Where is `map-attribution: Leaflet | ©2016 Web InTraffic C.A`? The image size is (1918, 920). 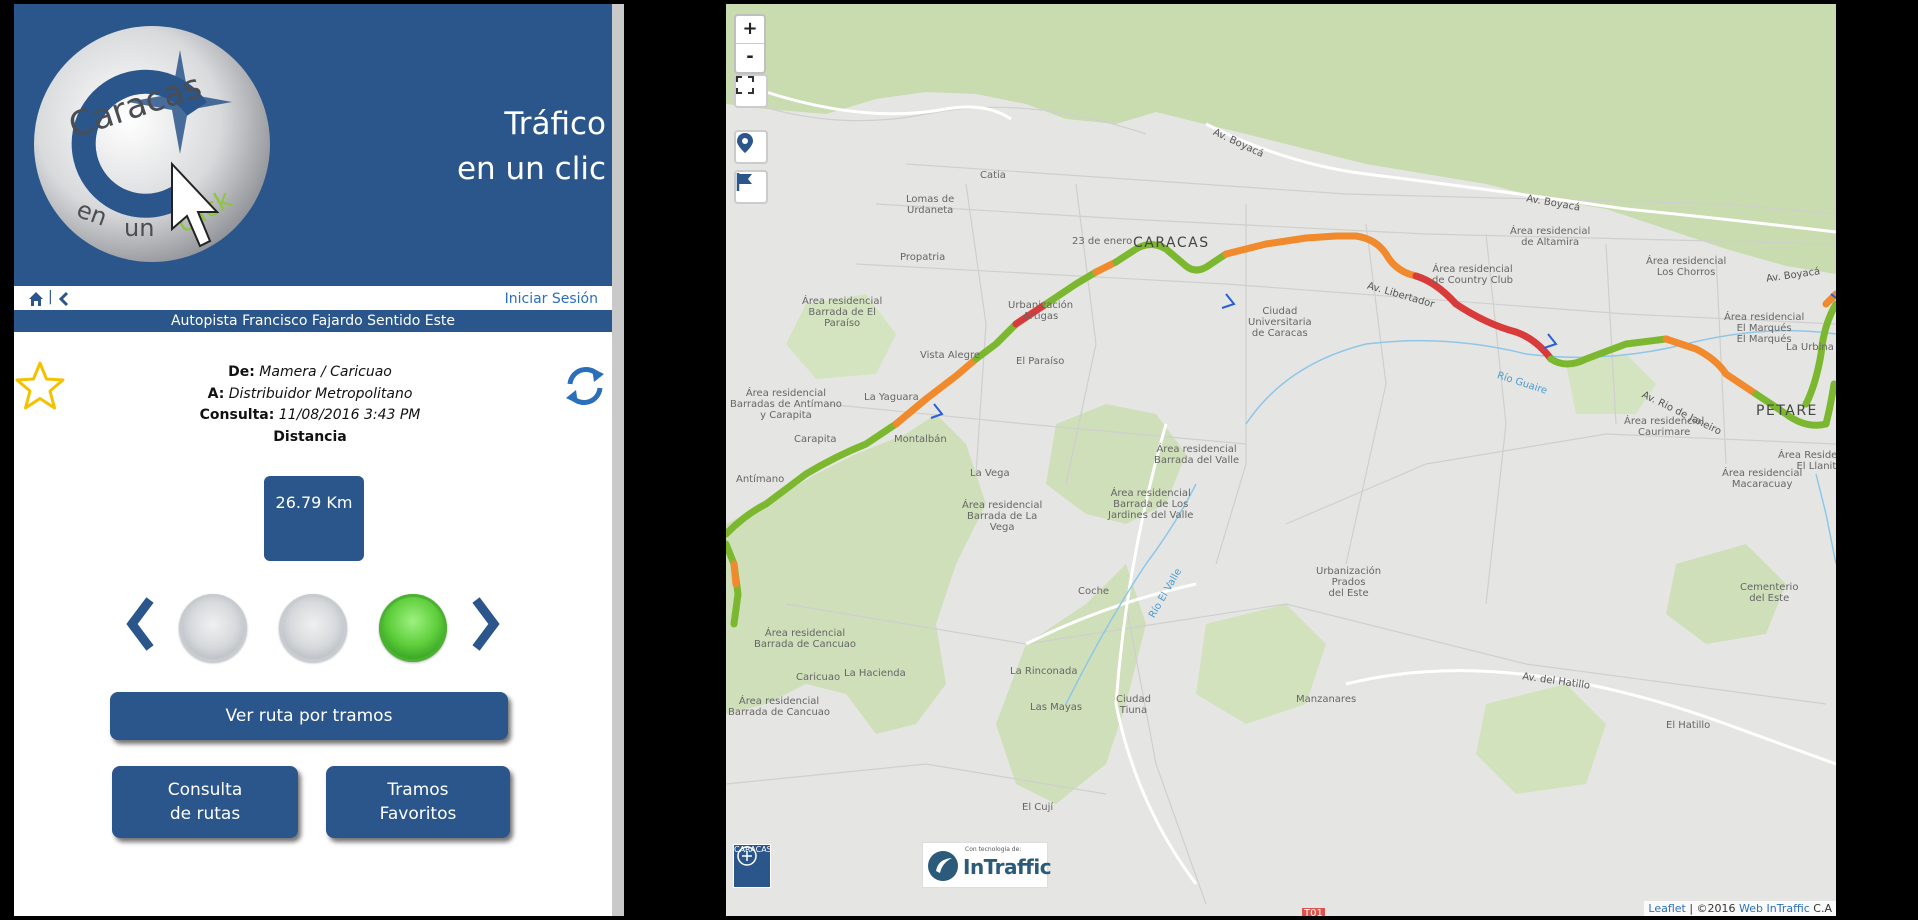 map-attribution: Leaflet | ©2016 Web InTraffic C.A is located at coordinates (1740, 908).